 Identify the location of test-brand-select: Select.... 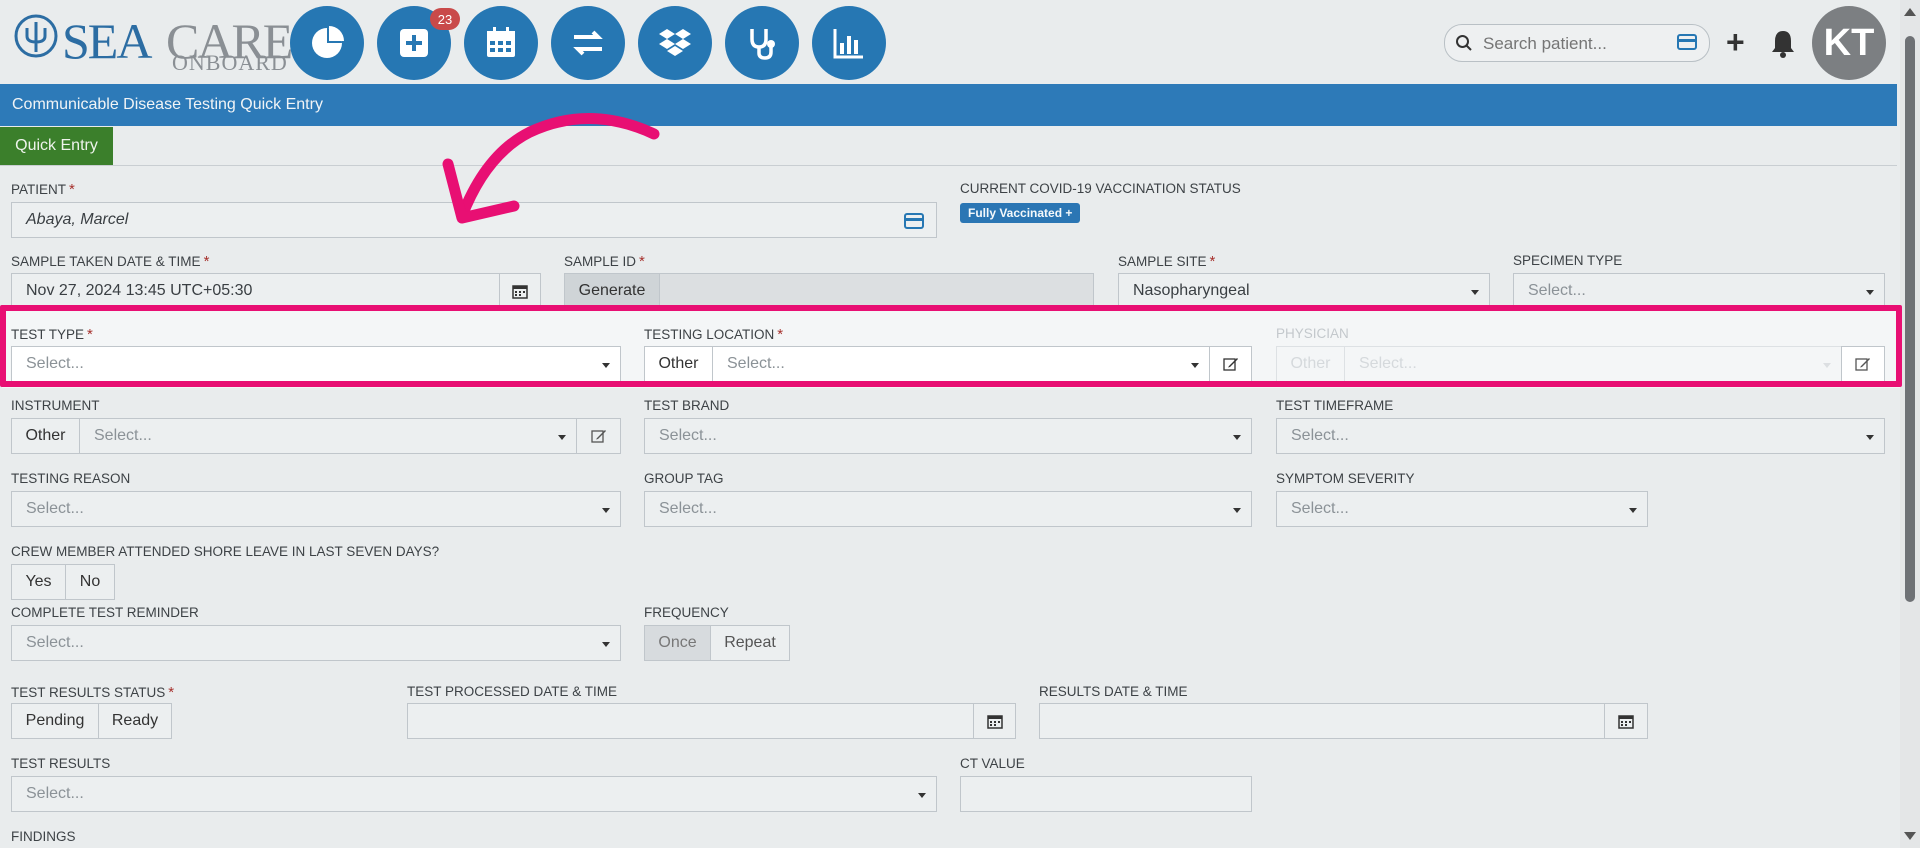
(948, 436).